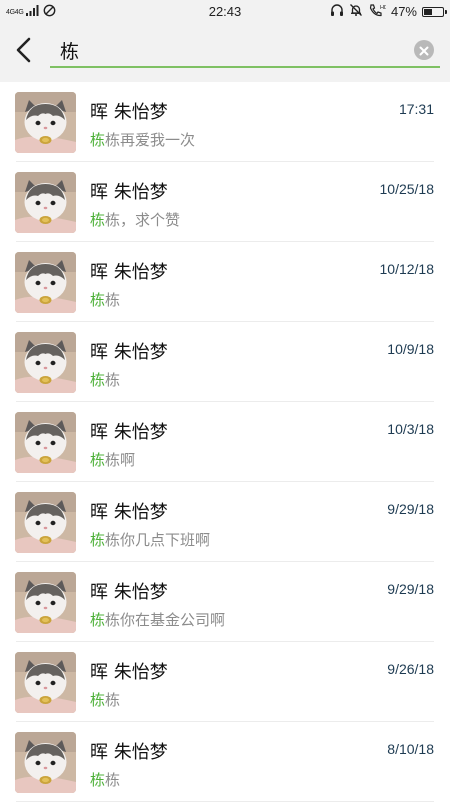 This screenshot has width=450, height=802. Describe the element at coordinates (378, 11) in the screenshot. I see `hd-call-icon: HD` at that location.